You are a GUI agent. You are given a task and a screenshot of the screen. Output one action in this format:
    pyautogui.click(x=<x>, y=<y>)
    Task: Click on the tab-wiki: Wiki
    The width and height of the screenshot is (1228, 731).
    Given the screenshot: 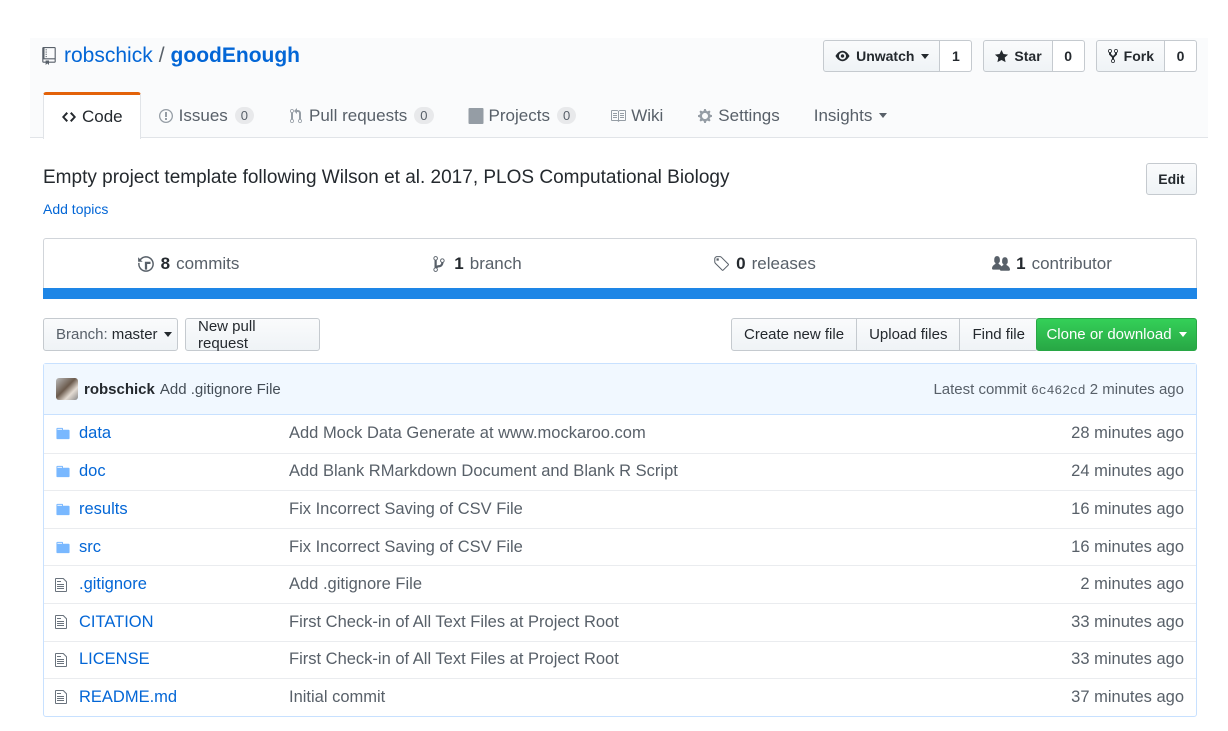 What is the action you would take?
    pyautogui.click(x=636, y=115)
    